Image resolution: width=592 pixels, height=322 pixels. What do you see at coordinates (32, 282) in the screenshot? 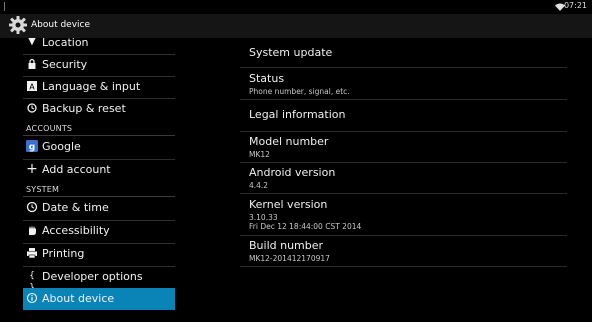
I see `braces-icon: { }` at bounding box center [32, 282].